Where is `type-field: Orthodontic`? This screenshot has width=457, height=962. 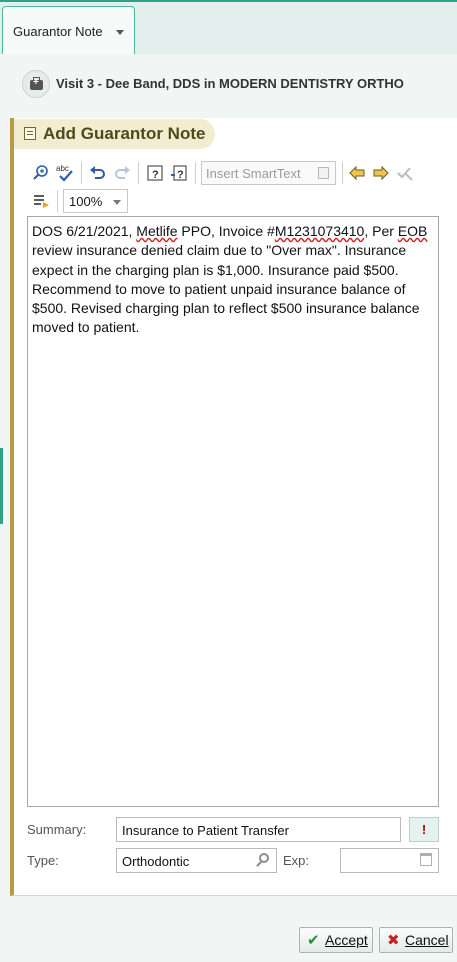
type-field: Orthodontic is located at coordinates (196, 860).